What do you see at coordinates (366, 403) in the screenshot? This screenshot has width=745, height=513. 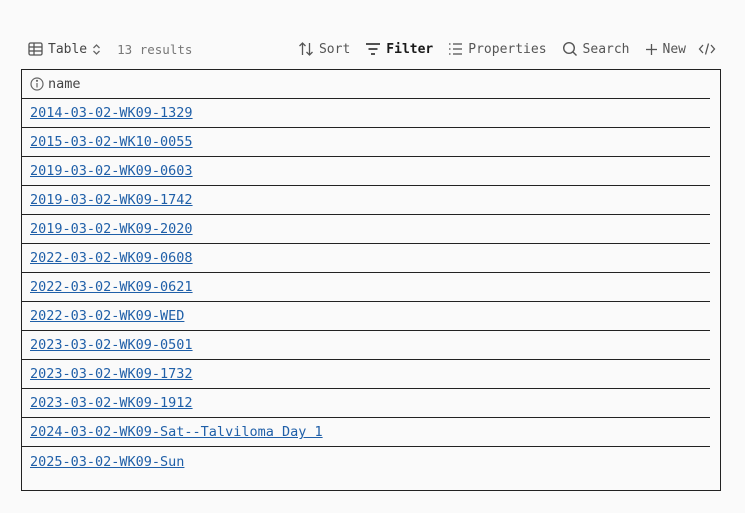 I see `table-row: 2023-03-02-WK09-1912` at bounding box center [366, 403].